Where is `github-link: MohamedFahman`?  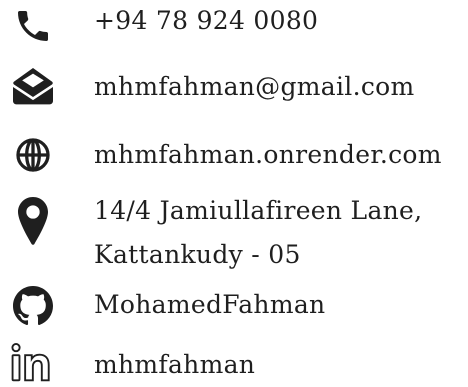
github-link: MohamedFahman is located at coordinates (209, 305).